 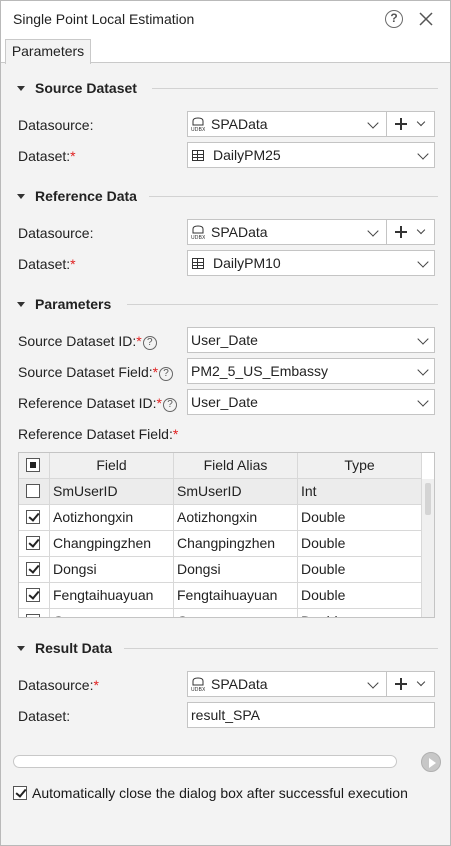 What do you see at coordinates (224, 340) in the screenshot?
I see `source-id-value: User_Date` at bounding box center [224, 340].